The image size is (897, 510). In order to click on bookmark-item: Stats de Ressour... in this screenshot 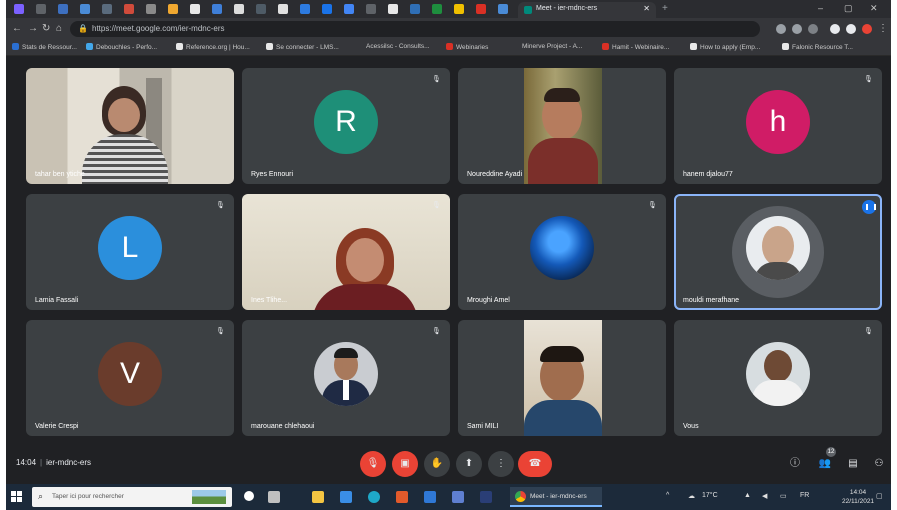, I will do `click(44, 47)`.